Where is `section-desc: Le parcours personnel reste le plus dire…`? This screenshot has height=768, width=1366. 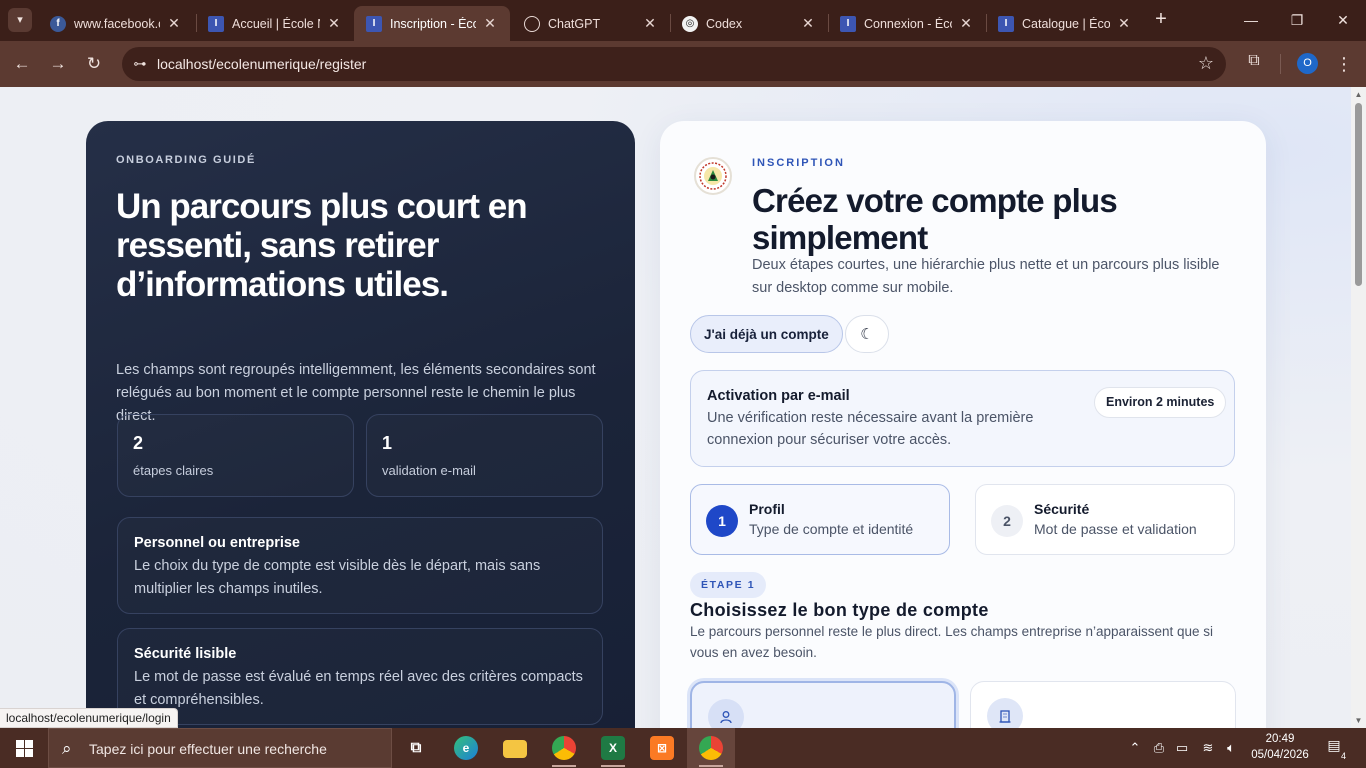
section-desc: Le parcours personnel reste le plus dire… is located at coordinates (952, 642).